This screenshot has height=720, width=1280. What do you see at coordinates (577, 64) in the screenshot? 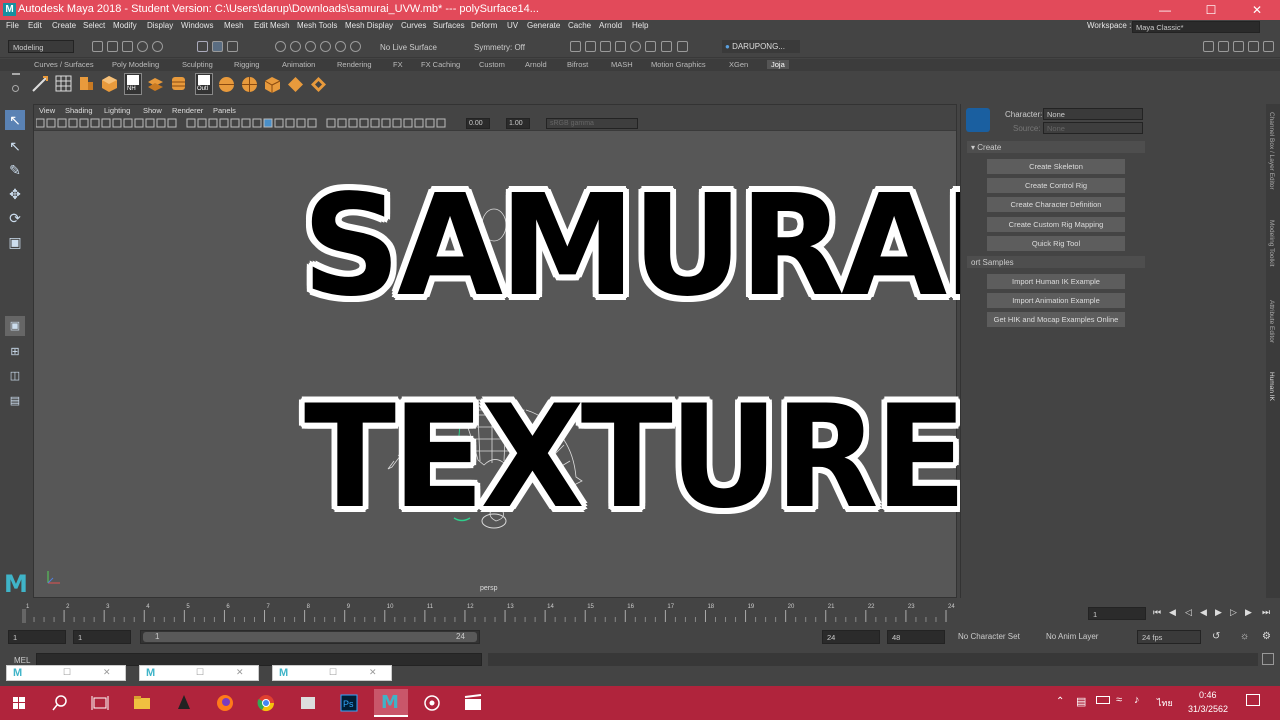
I see `shelf-tab-bifrost: Bifrost` at bounding box center [577, 64].